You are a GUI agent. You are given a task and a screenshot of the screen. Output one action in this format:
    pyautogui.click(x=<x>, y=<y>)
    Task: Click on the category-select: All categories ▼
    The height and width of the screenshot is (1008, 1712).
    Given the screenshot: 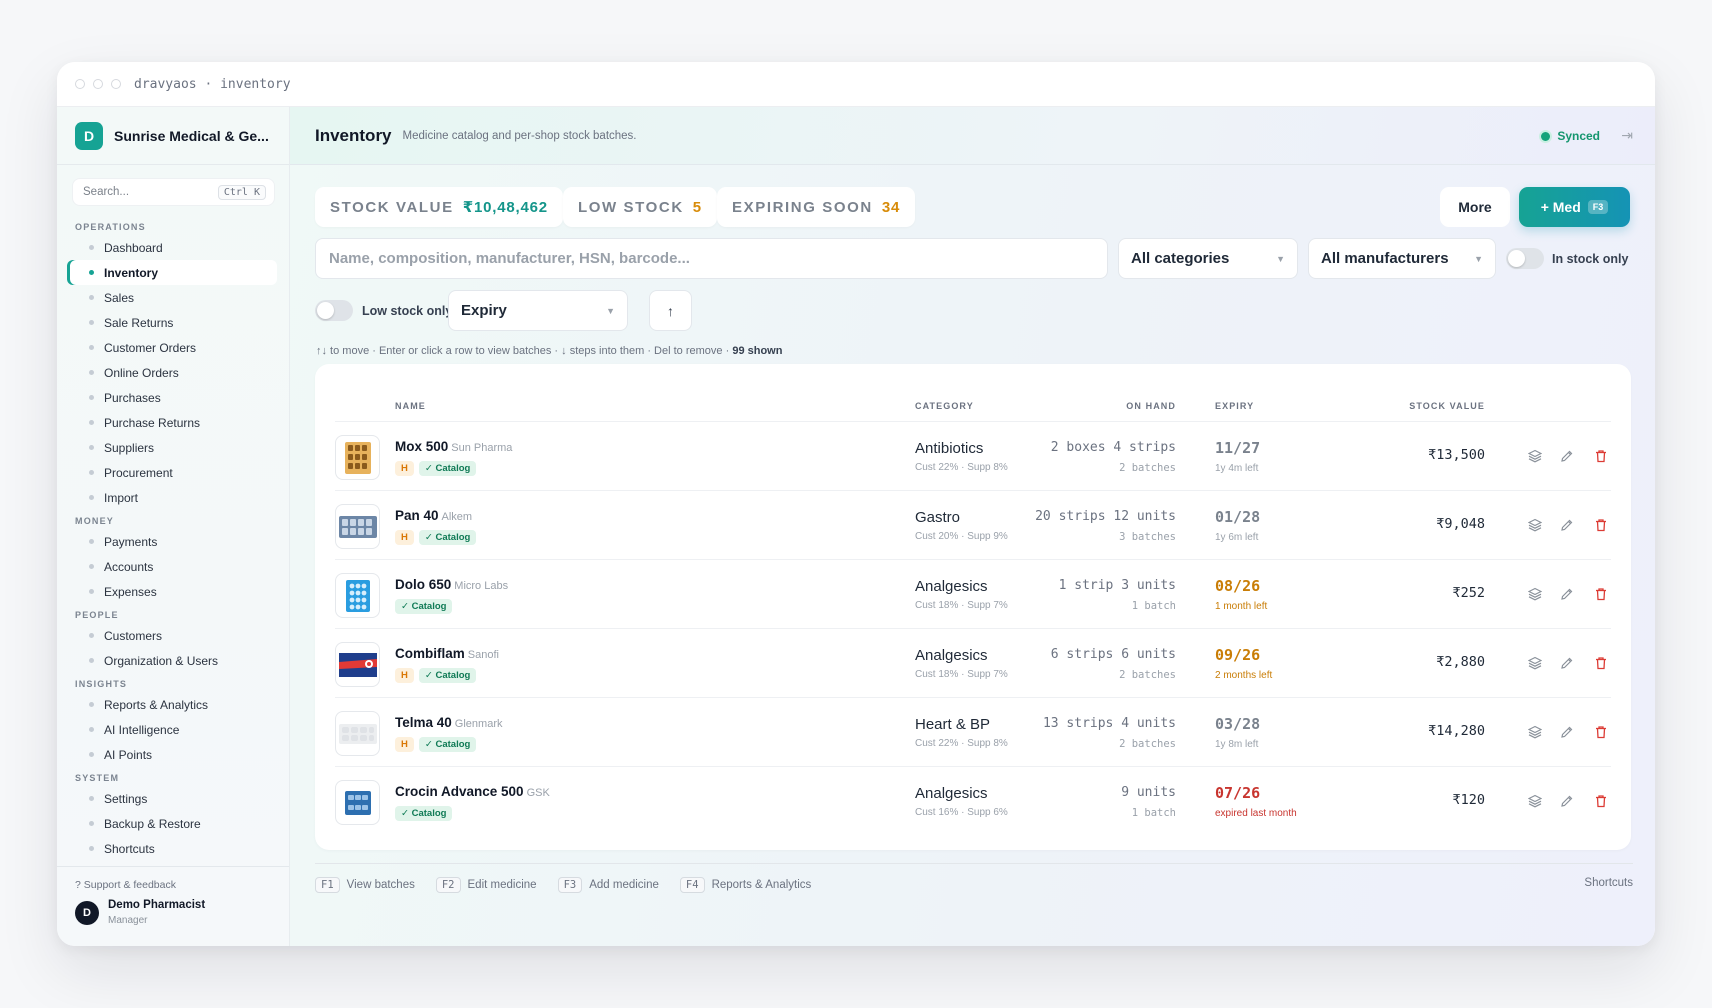 What is the action you would take?
    pyautogui.click(x=1208, y=258)
    